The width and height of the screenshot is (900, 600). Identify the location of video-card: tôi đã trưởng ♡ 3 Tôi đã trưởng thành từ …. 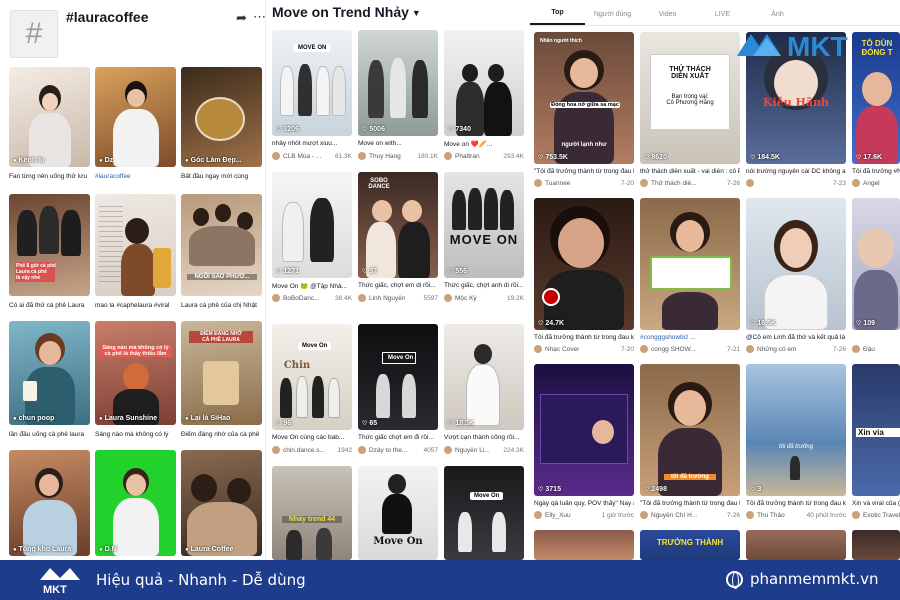
(796, 443).